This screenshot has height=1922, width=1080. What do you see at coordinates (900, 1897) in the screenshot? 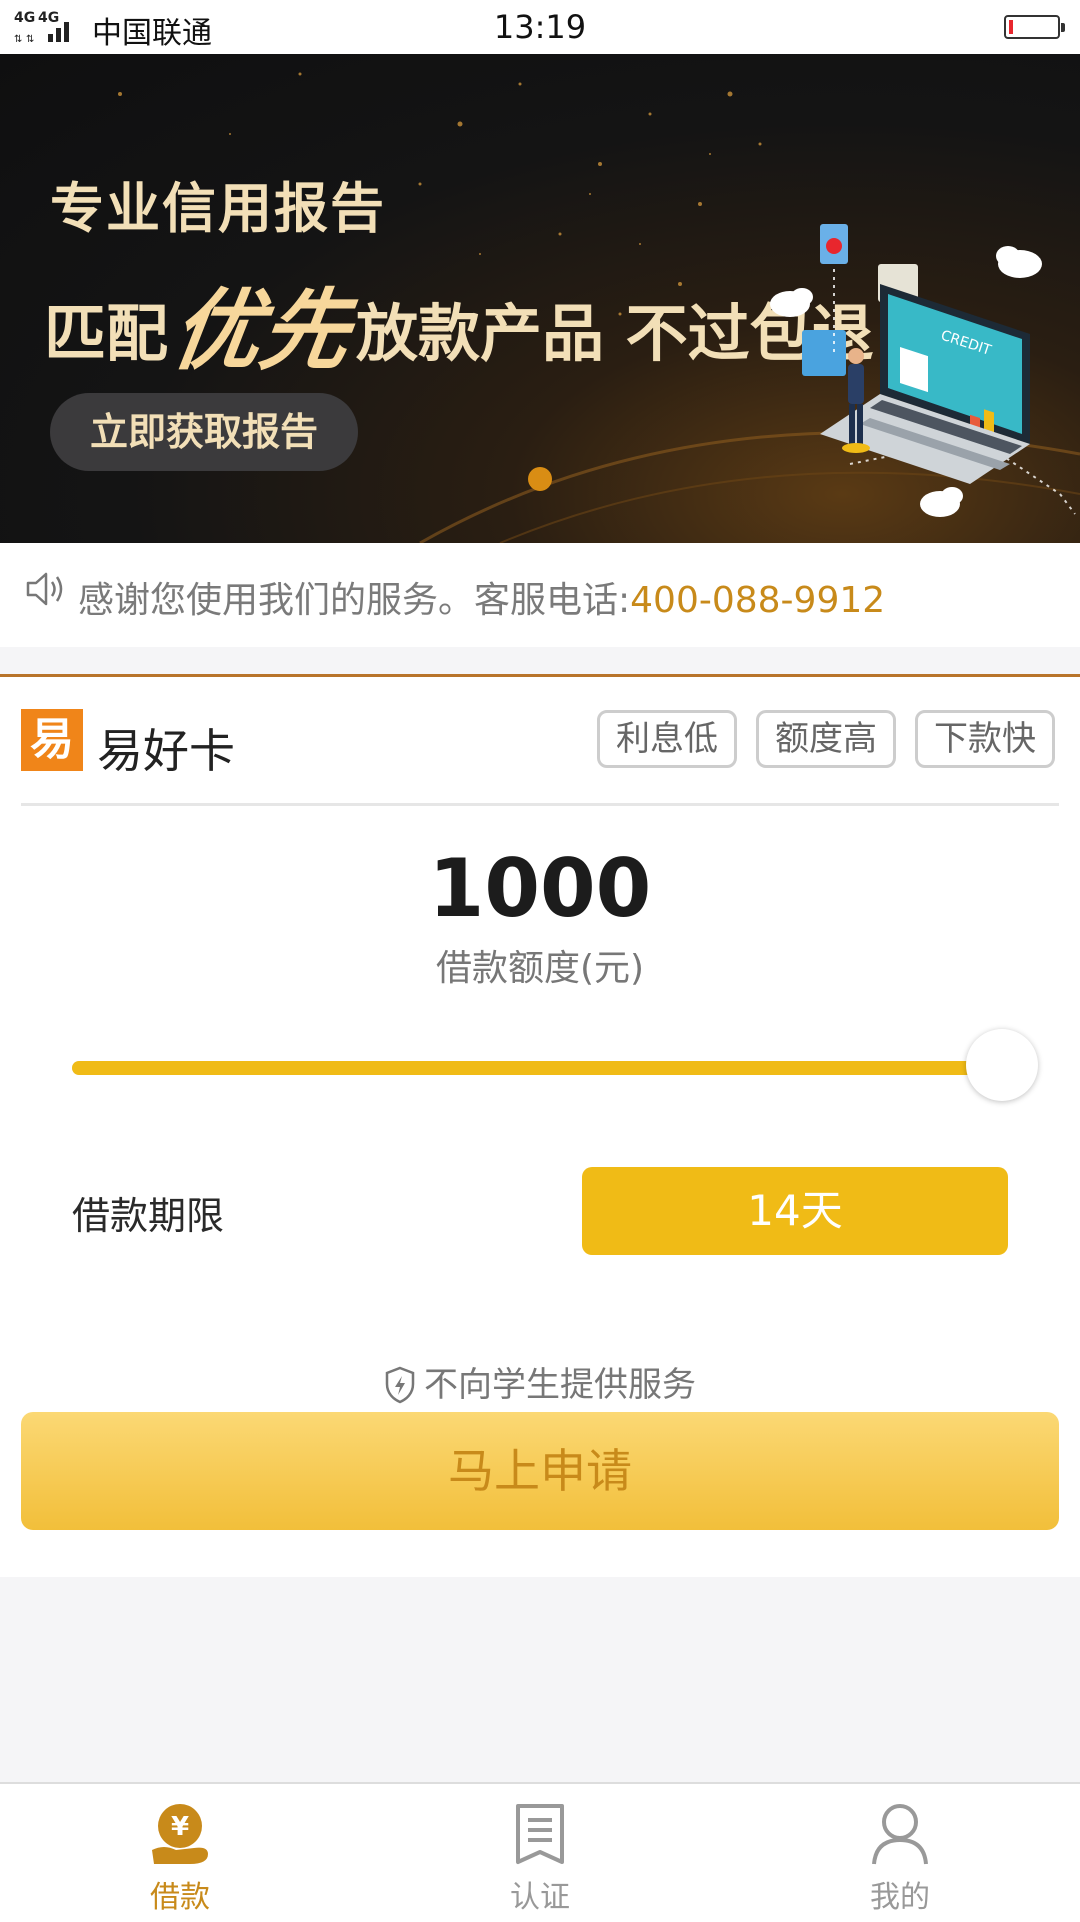
I see `tab-label: 我的` at bounding box center [900, 1897].